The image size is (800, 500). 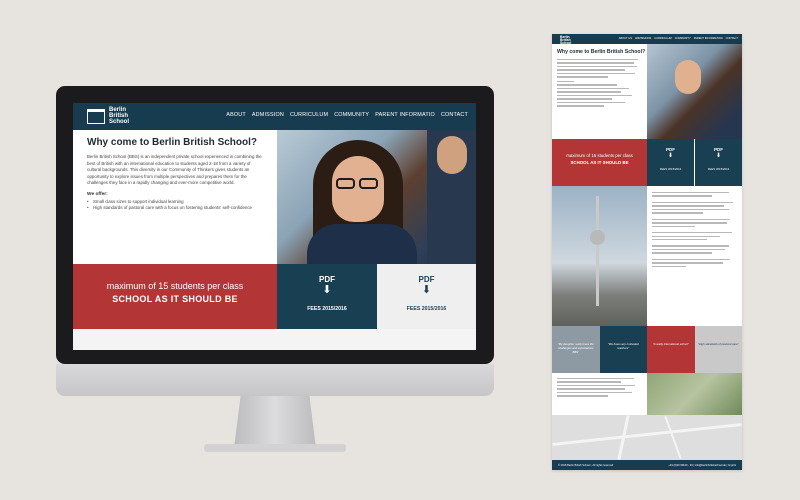 What do you see at coordinates (345, 183) in the screenshot?
I see `glasses-lens-left` at bounding box center [345, 183].